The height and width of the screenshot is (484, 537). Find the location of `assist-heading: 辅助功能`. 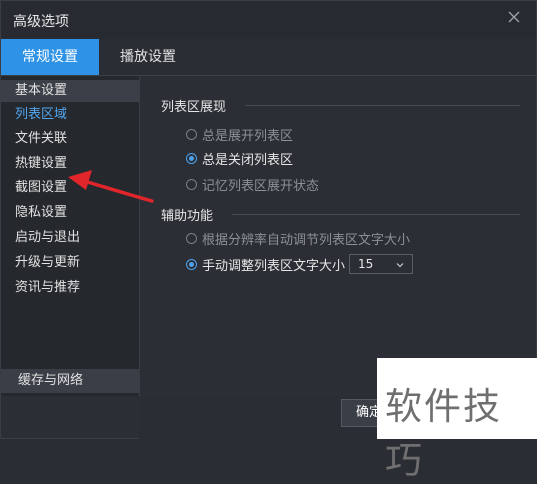

assist-heading: 辅助功能 is located at coordinates (187, 216).